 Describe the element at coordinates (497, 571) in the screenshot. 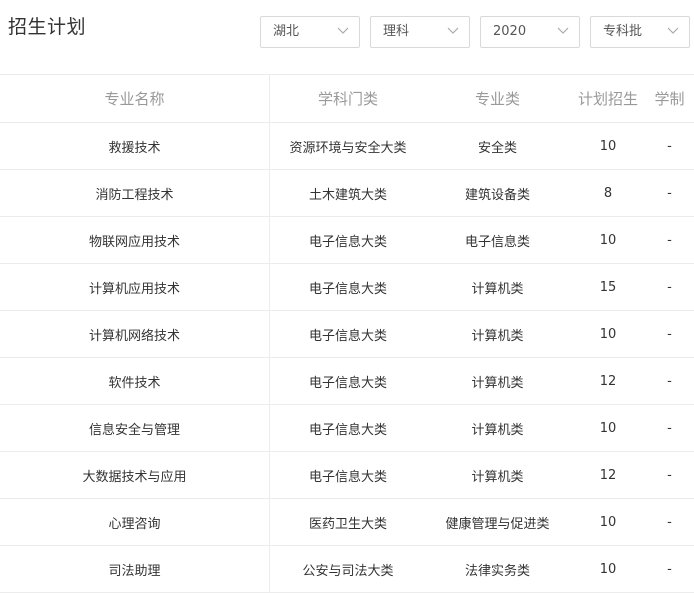

I see `major-category-cell: 法律实务类` at that location.